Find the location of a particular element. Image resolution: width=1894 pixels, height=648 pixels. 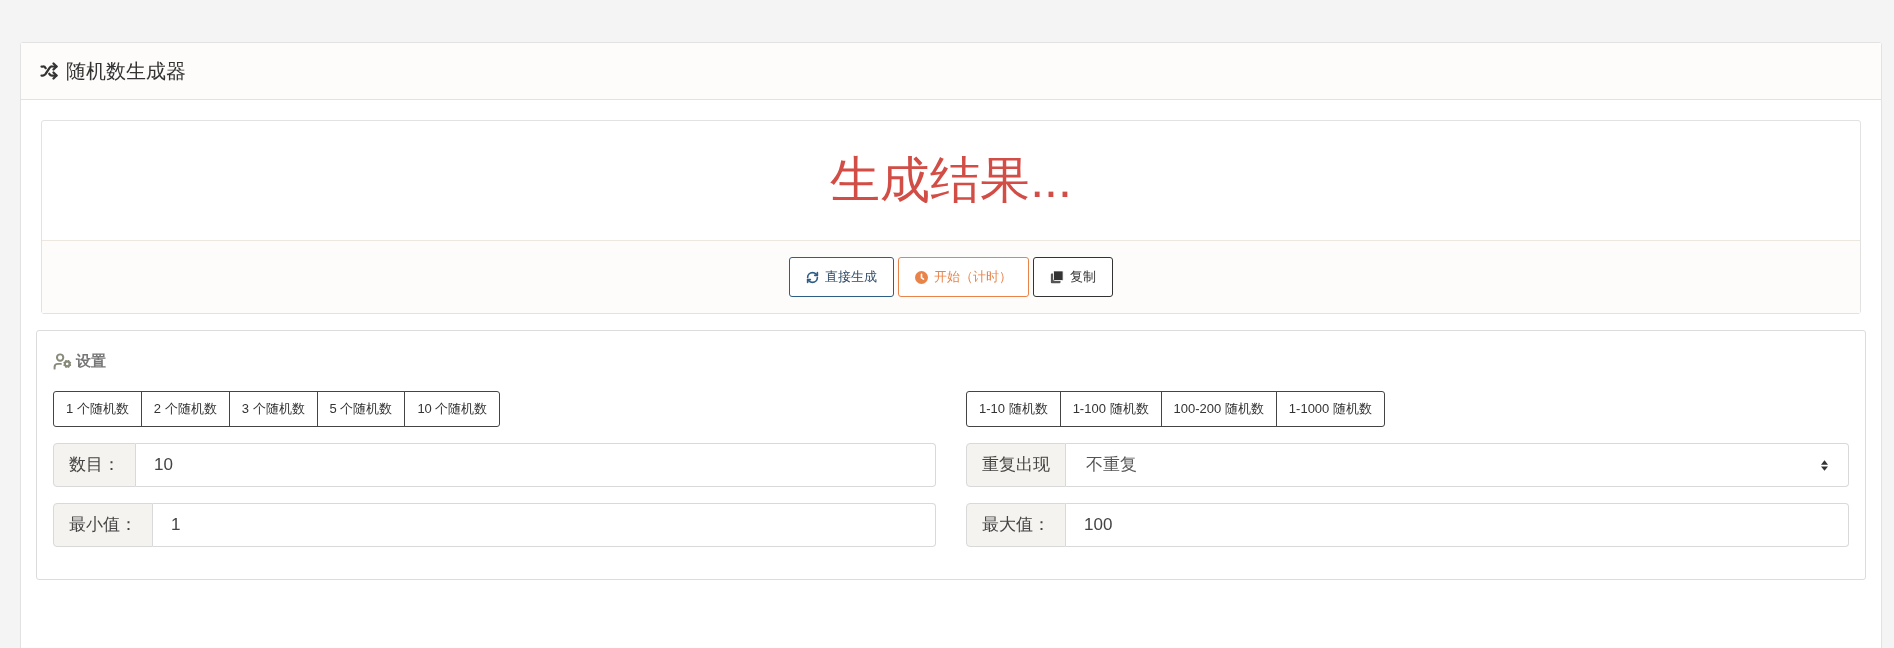

panel-title: 随机数生成器 is located at coordinates (126, 71).